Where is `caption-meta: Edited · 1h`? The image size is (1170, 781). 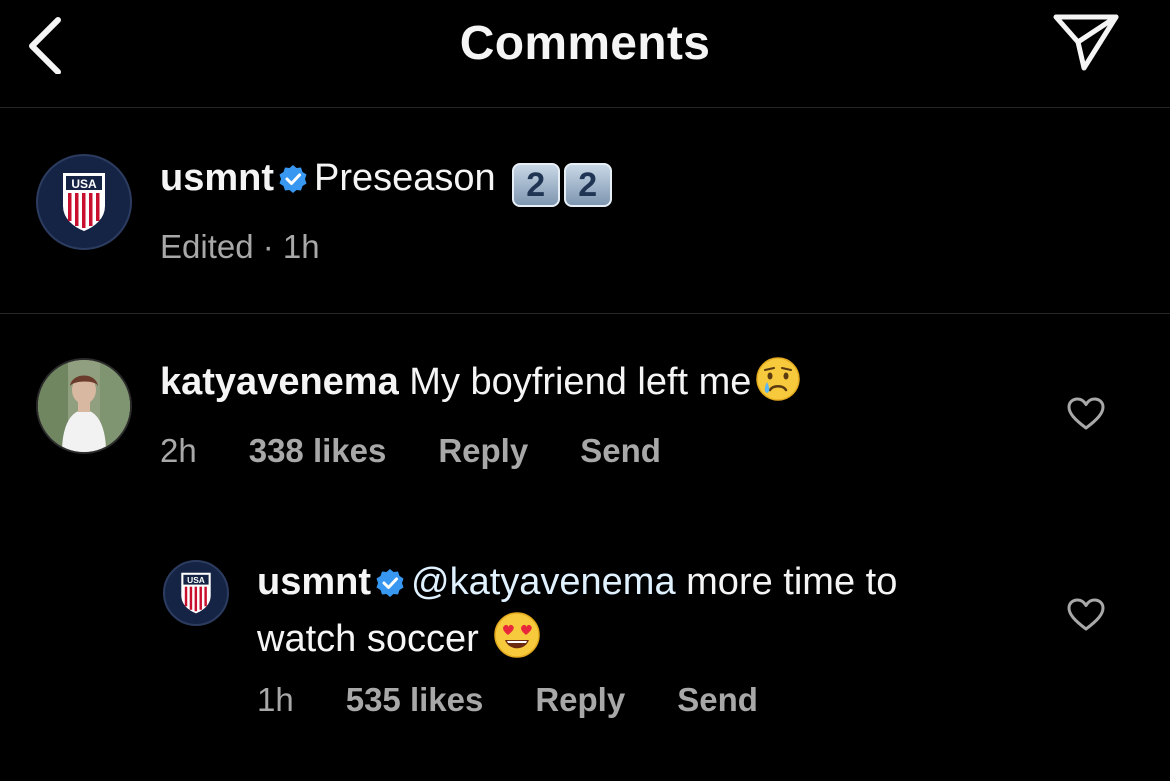 caption-meta: Edited · 1h is located at coordinates (266, 247).